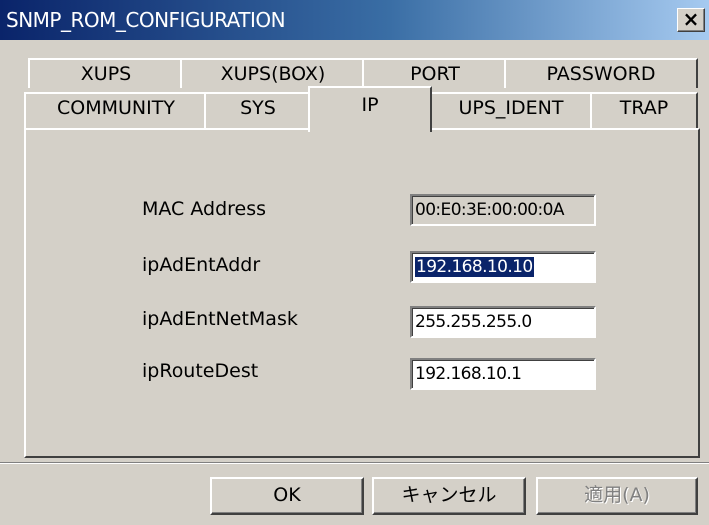  I want to click on cancel-button: キャンセル, so click(449, 496).